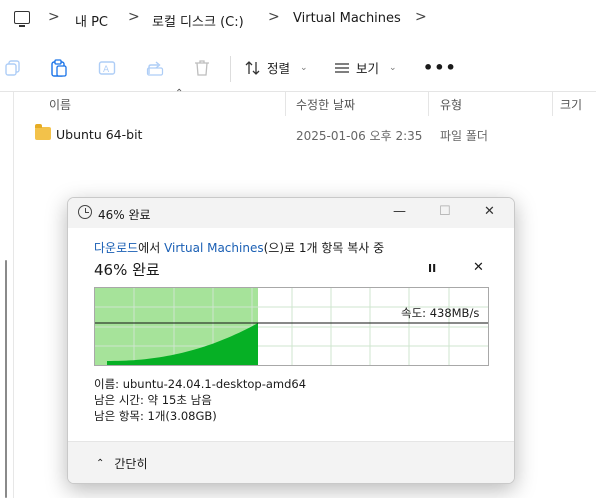  What do you see at coordinates (489, 211) in the screenshot?
I see `close-button: ✕` at bounding box center [489, 211].